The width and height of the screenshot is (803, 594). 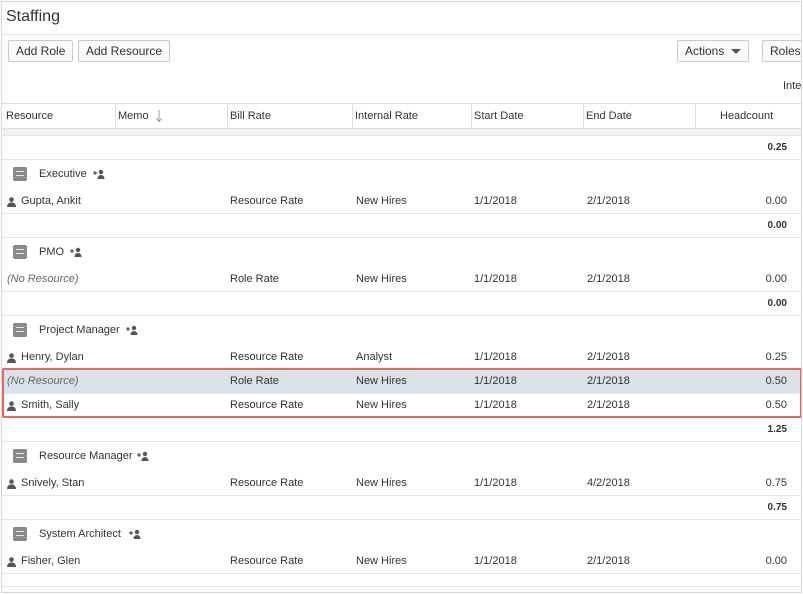 What do you see at coordinates (52, 252) in the screenshot?
I see `group-name: PMO` at bounding box center [52, 252].